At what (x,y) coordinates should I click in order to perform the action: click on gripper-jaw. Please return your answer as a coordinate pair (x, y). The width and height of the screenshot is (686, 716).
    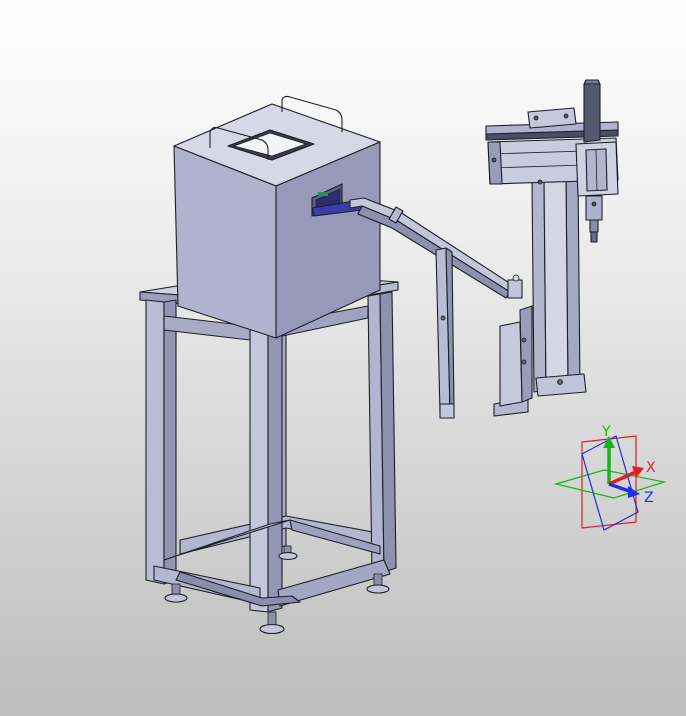
    Looking at the image, I should click on (594, 237).